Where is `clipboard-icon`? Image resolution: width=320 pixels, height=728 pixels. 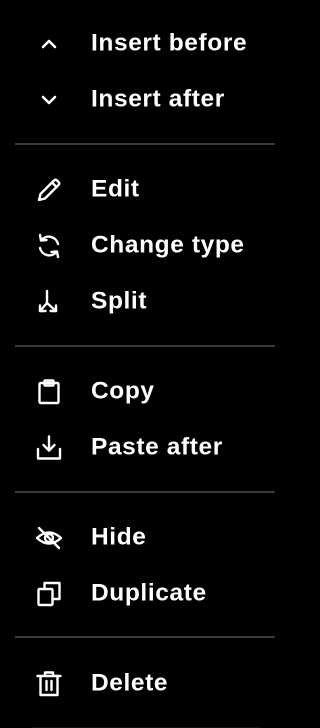
clipboard-icon is located at coordinates (49, 392).